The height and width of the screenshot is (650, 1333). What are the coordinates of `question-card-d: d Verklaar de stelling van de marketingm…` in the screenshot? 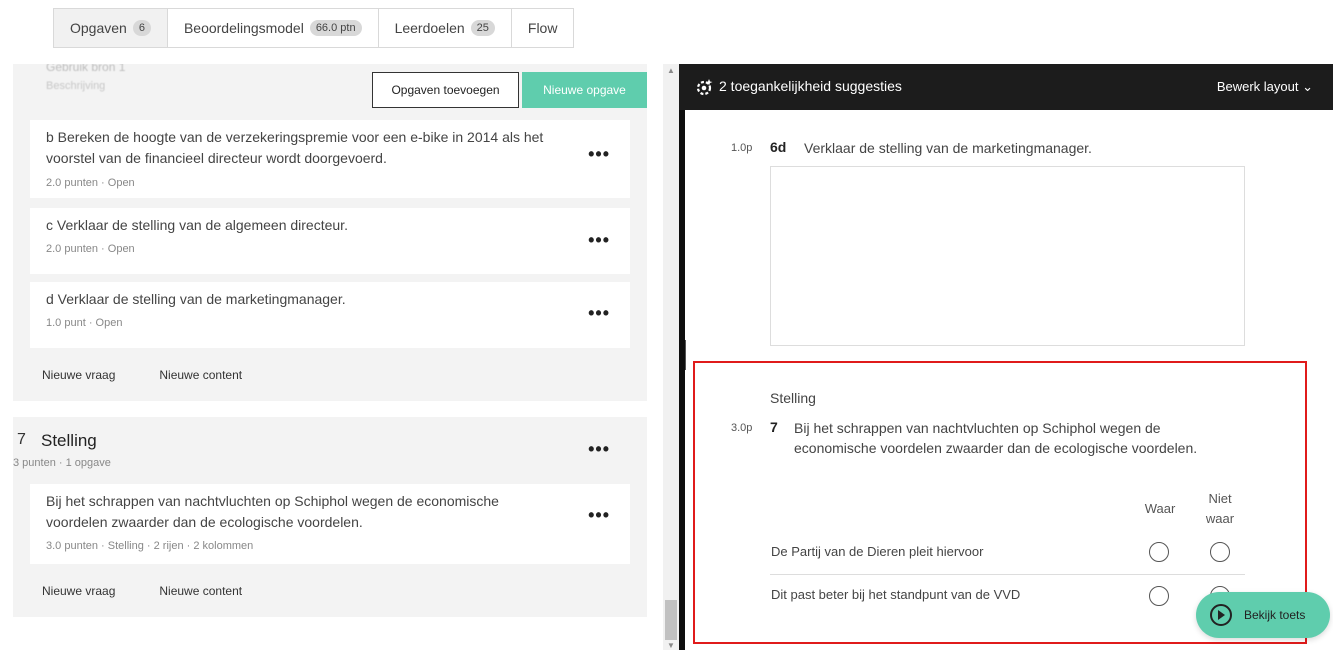 It's located at (330, 315).